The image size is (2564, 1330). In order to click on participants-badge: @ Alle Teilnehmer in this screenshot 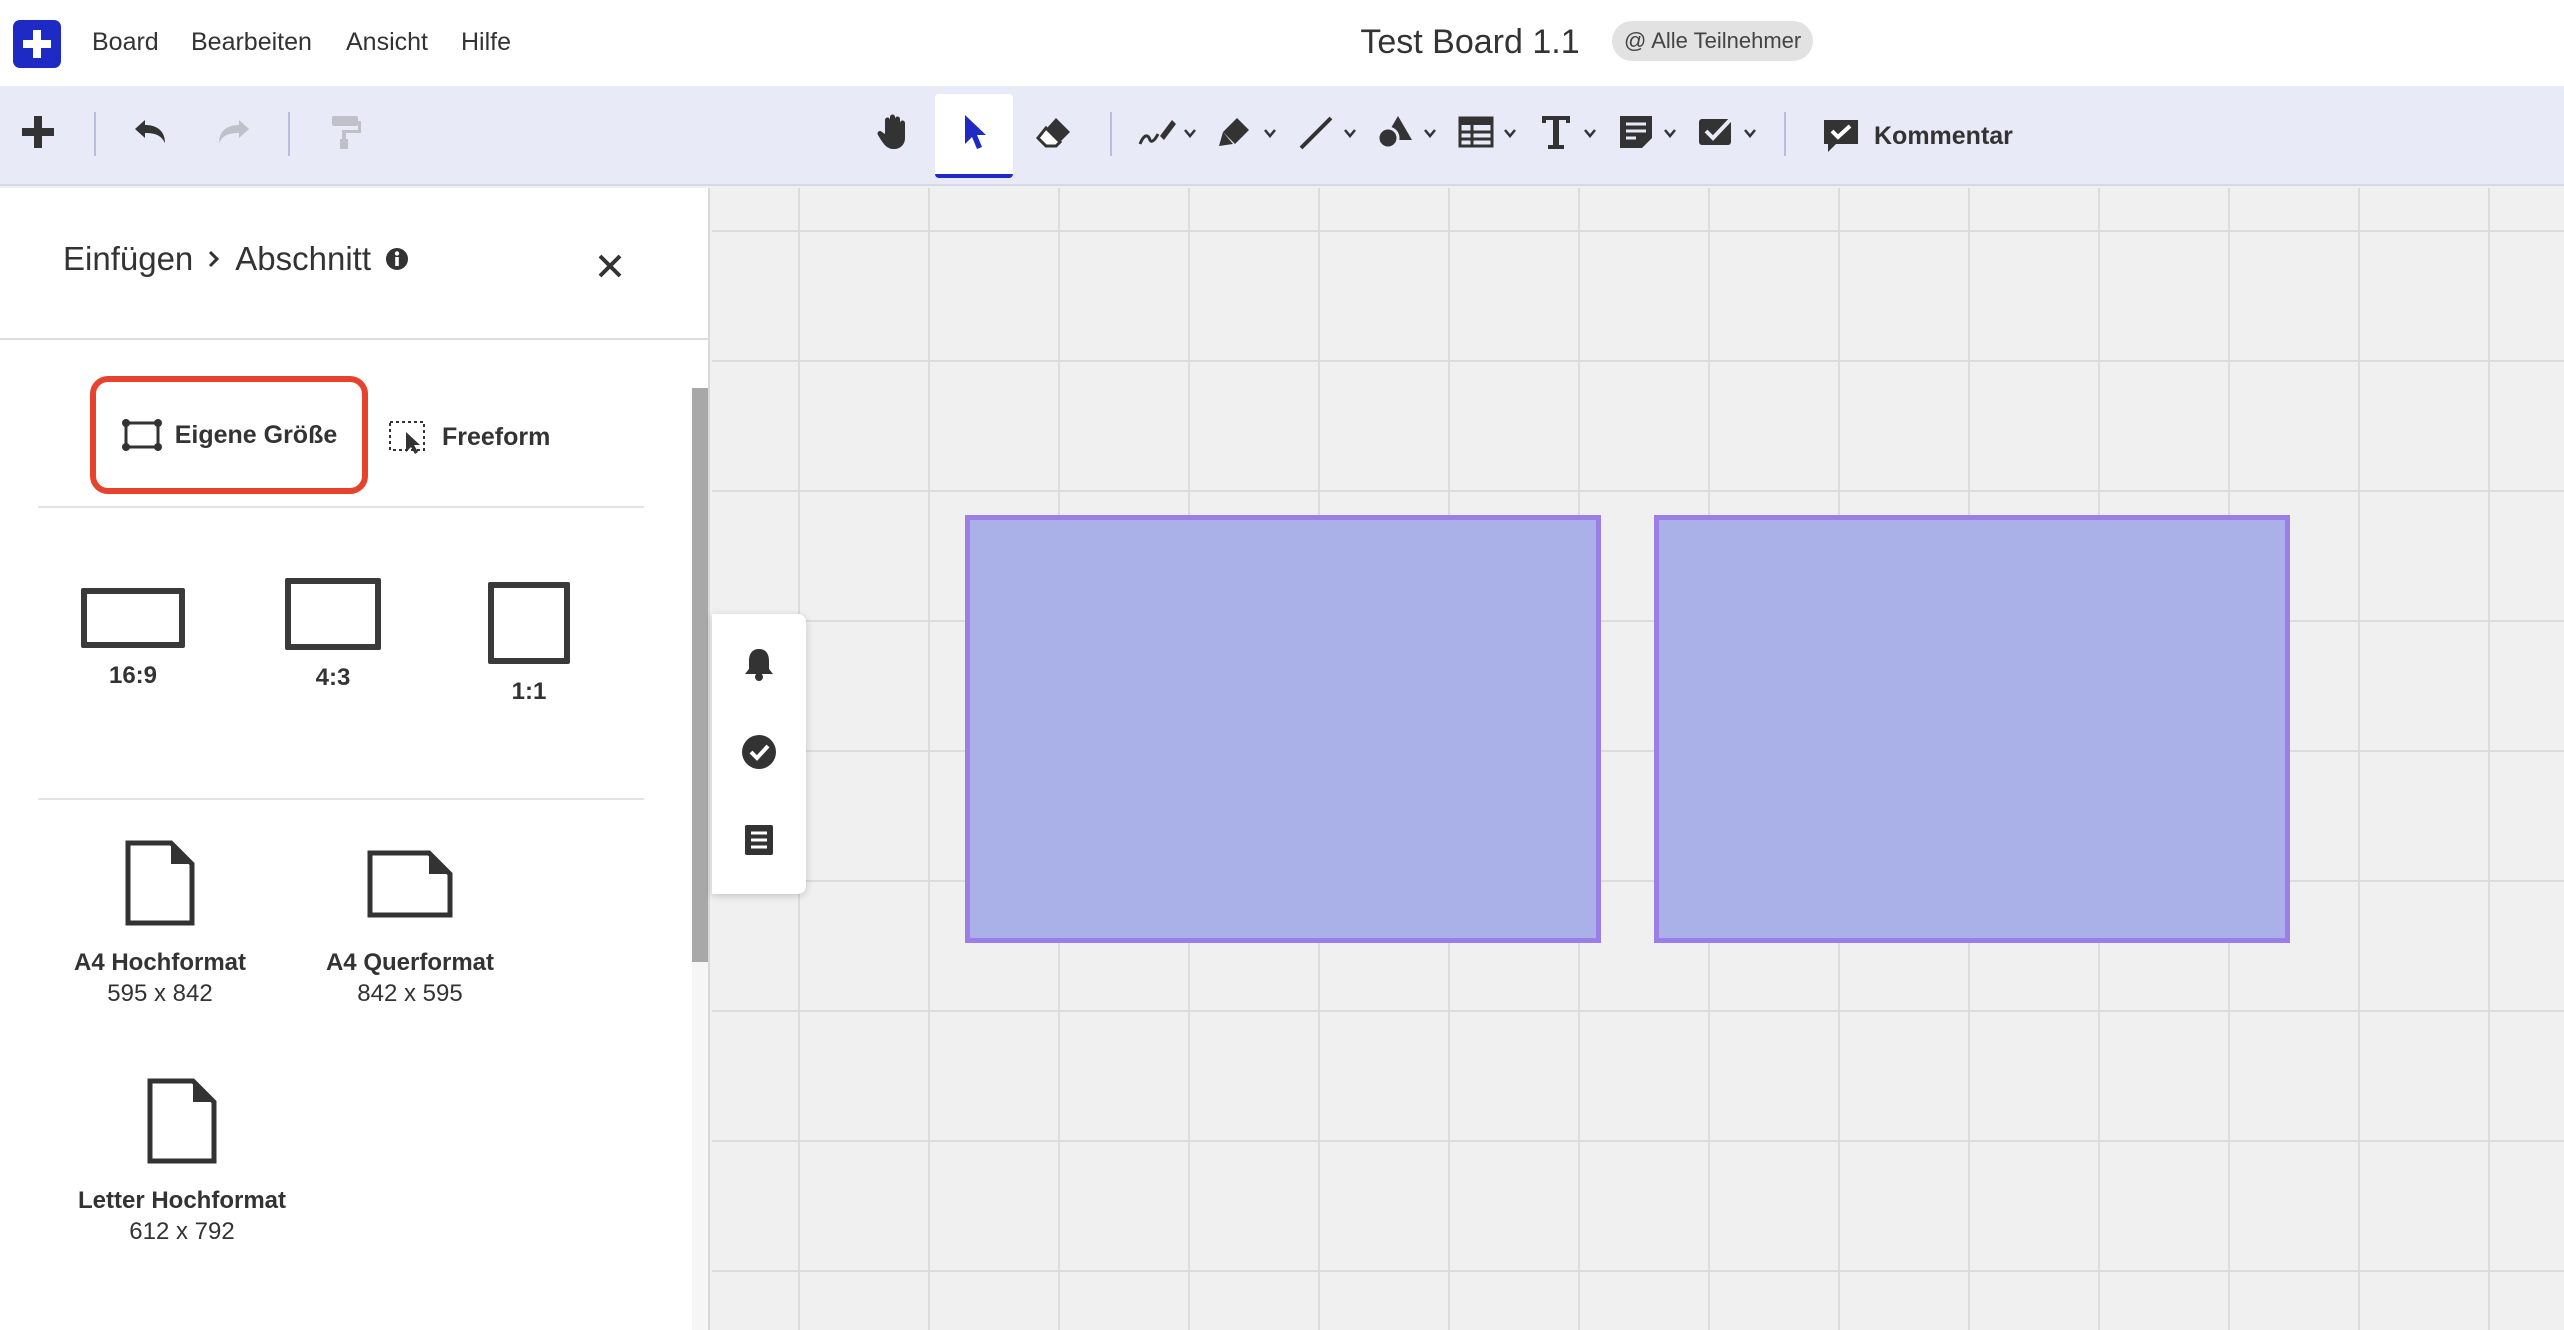, I will do `click(1713, 41)`.